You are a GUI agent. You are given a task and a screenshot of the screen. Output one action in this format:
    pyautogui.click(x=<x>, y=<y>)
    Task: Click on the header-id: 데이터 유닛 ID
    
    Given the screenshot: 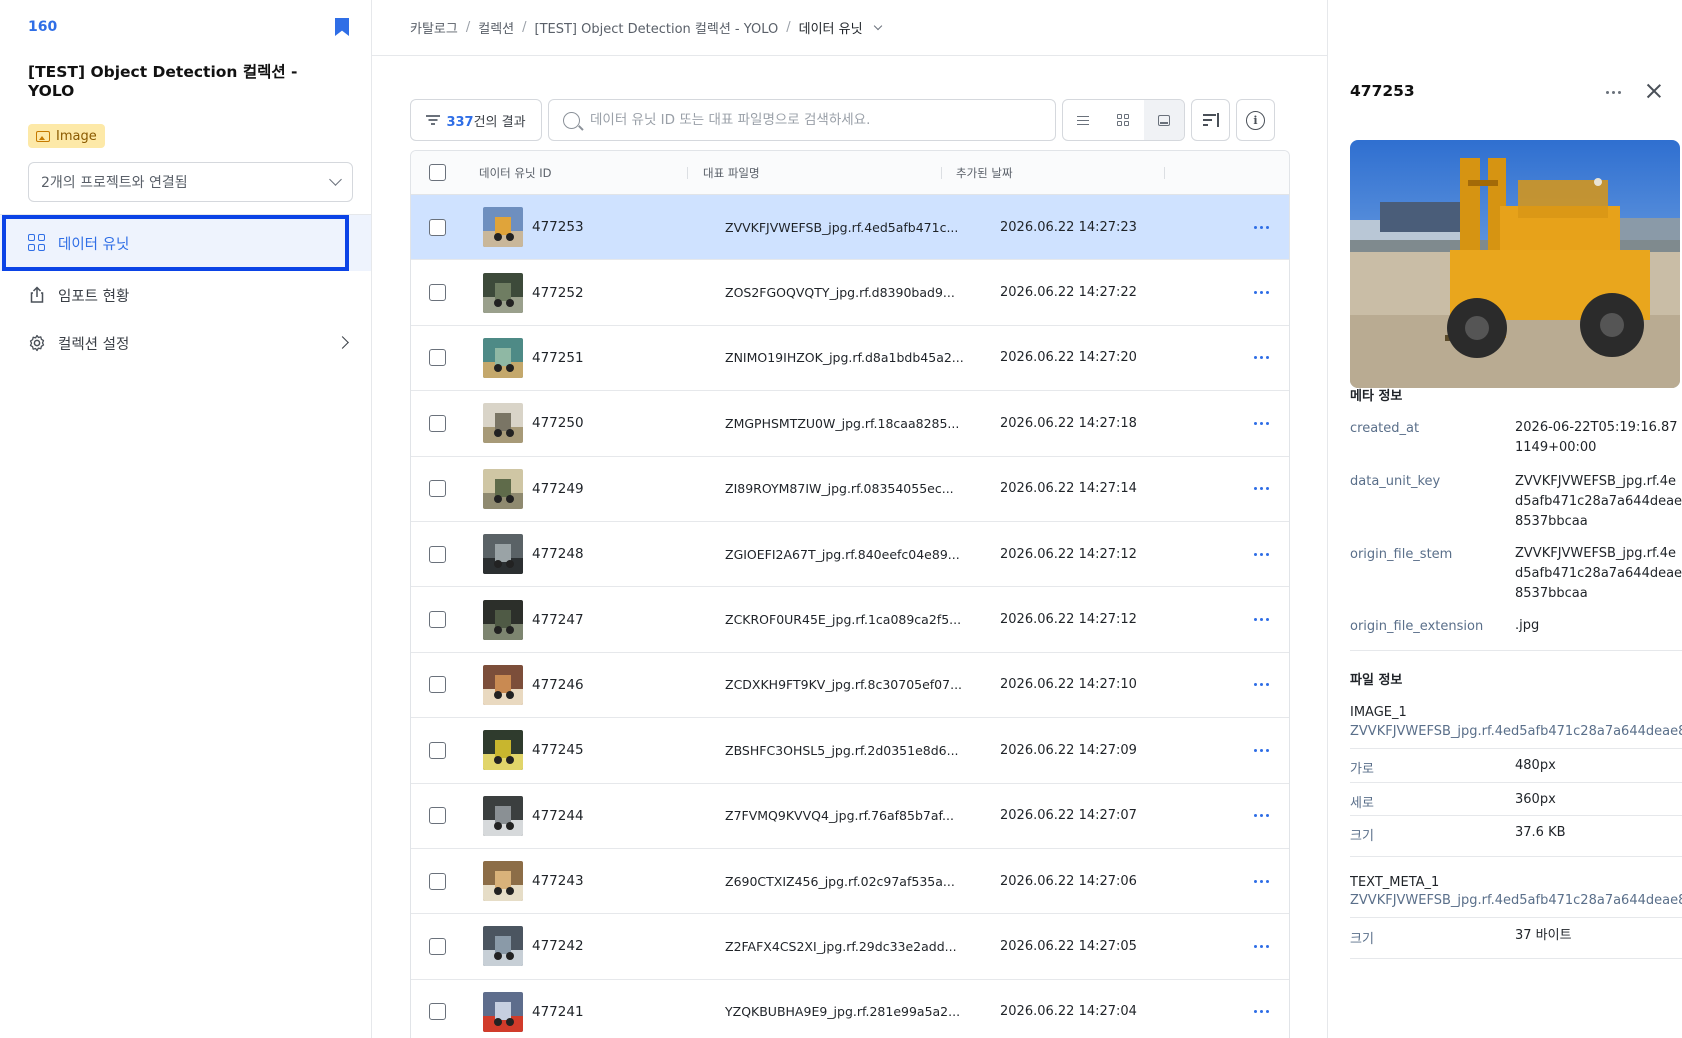 What is the action you would take?
    pyautogui.click(x=515, y=173)
    